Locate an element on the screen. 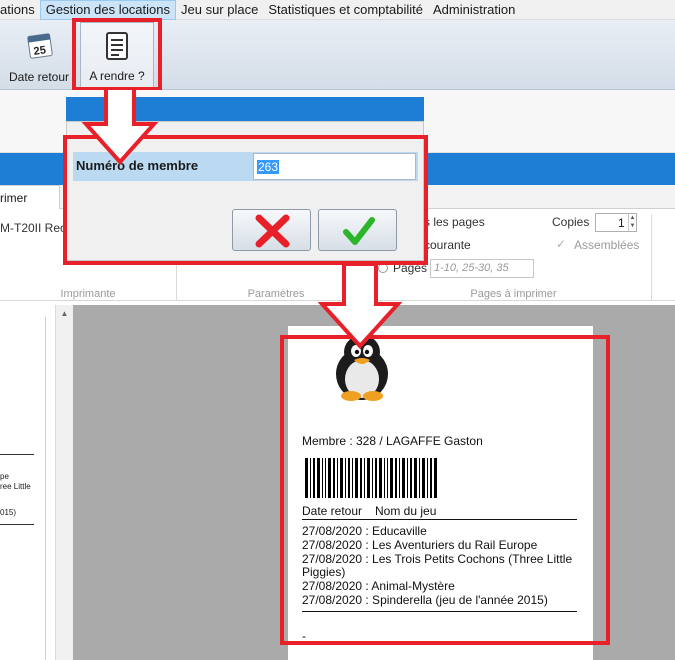 Image resolution: width=675 pixels, height=660 pixels. thumbnail-line: 015) is located at coordinates (8, 512).